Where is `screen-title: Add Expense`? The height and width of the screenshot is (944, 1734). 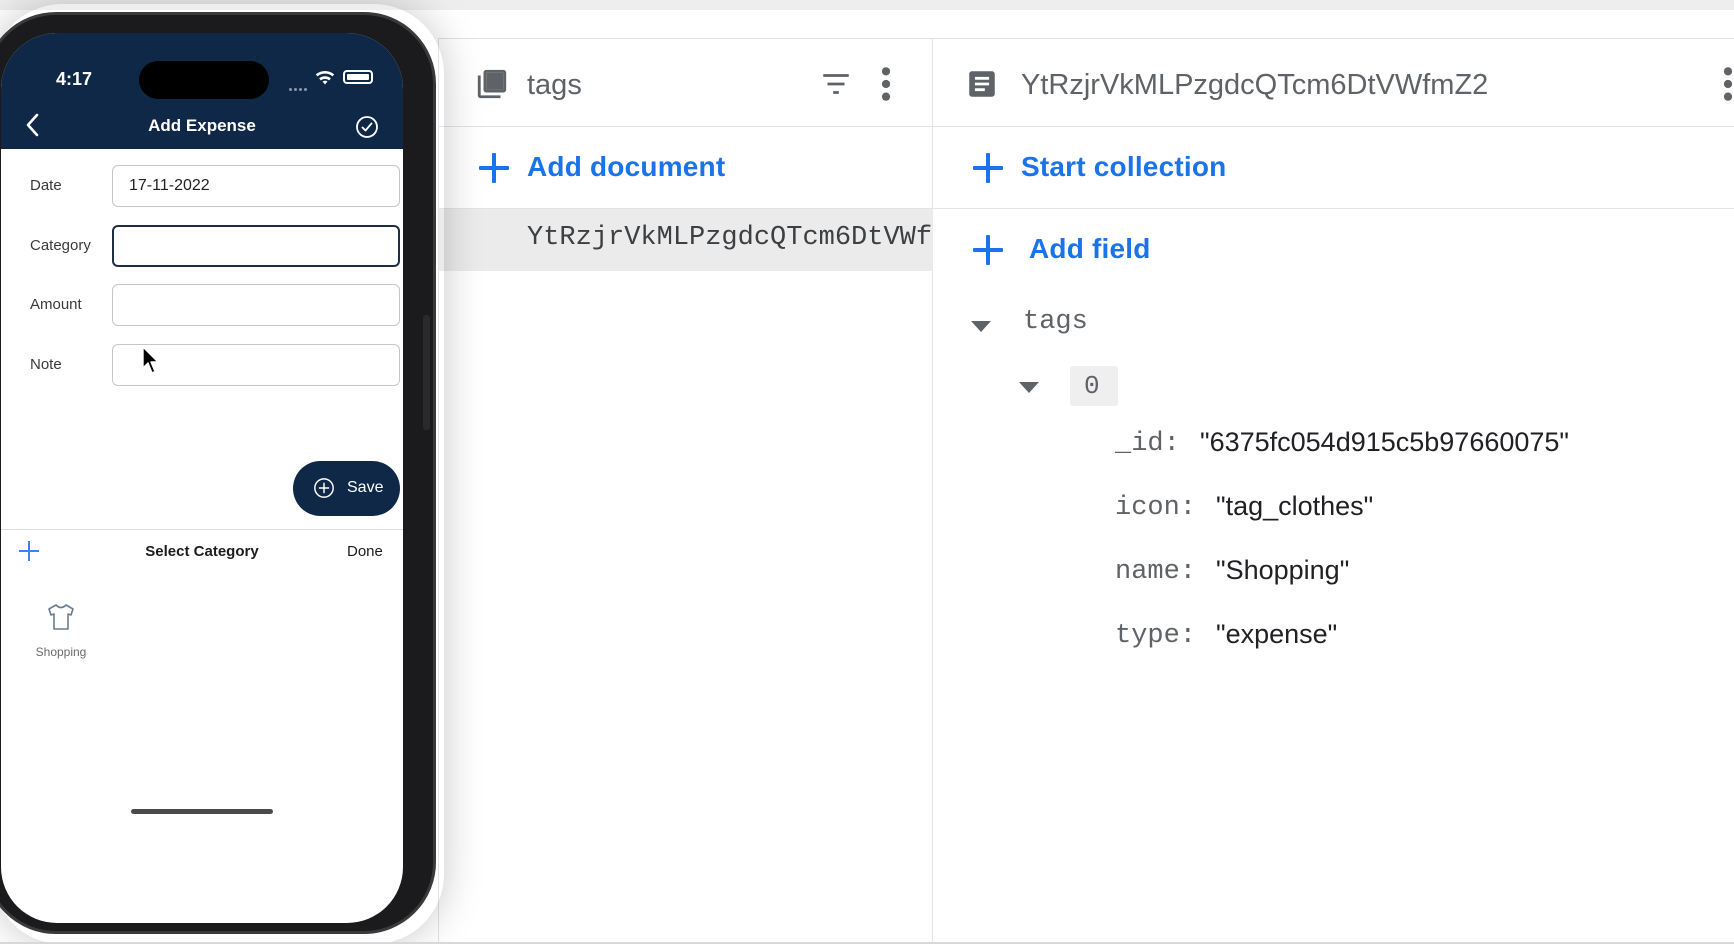 screen-title: Add Expense is located at coordinates (202, 125).